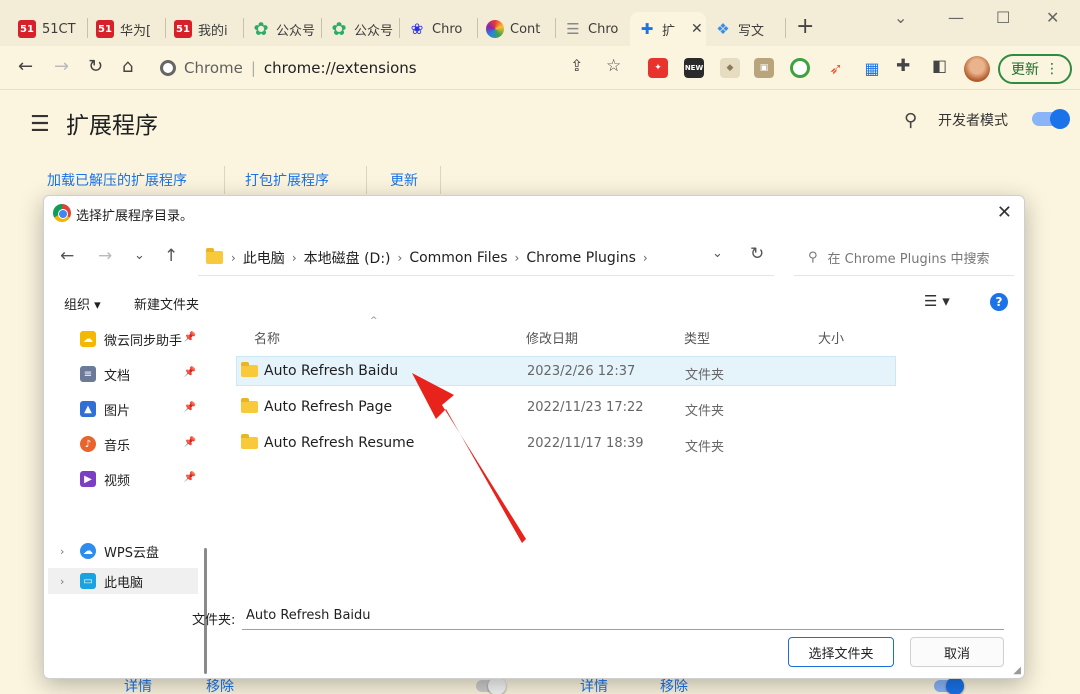  What do you see at coordinates (746, 29) in the screenshot?
I see `tab-write: ❖ 写文` at bounding box center [746, 29].